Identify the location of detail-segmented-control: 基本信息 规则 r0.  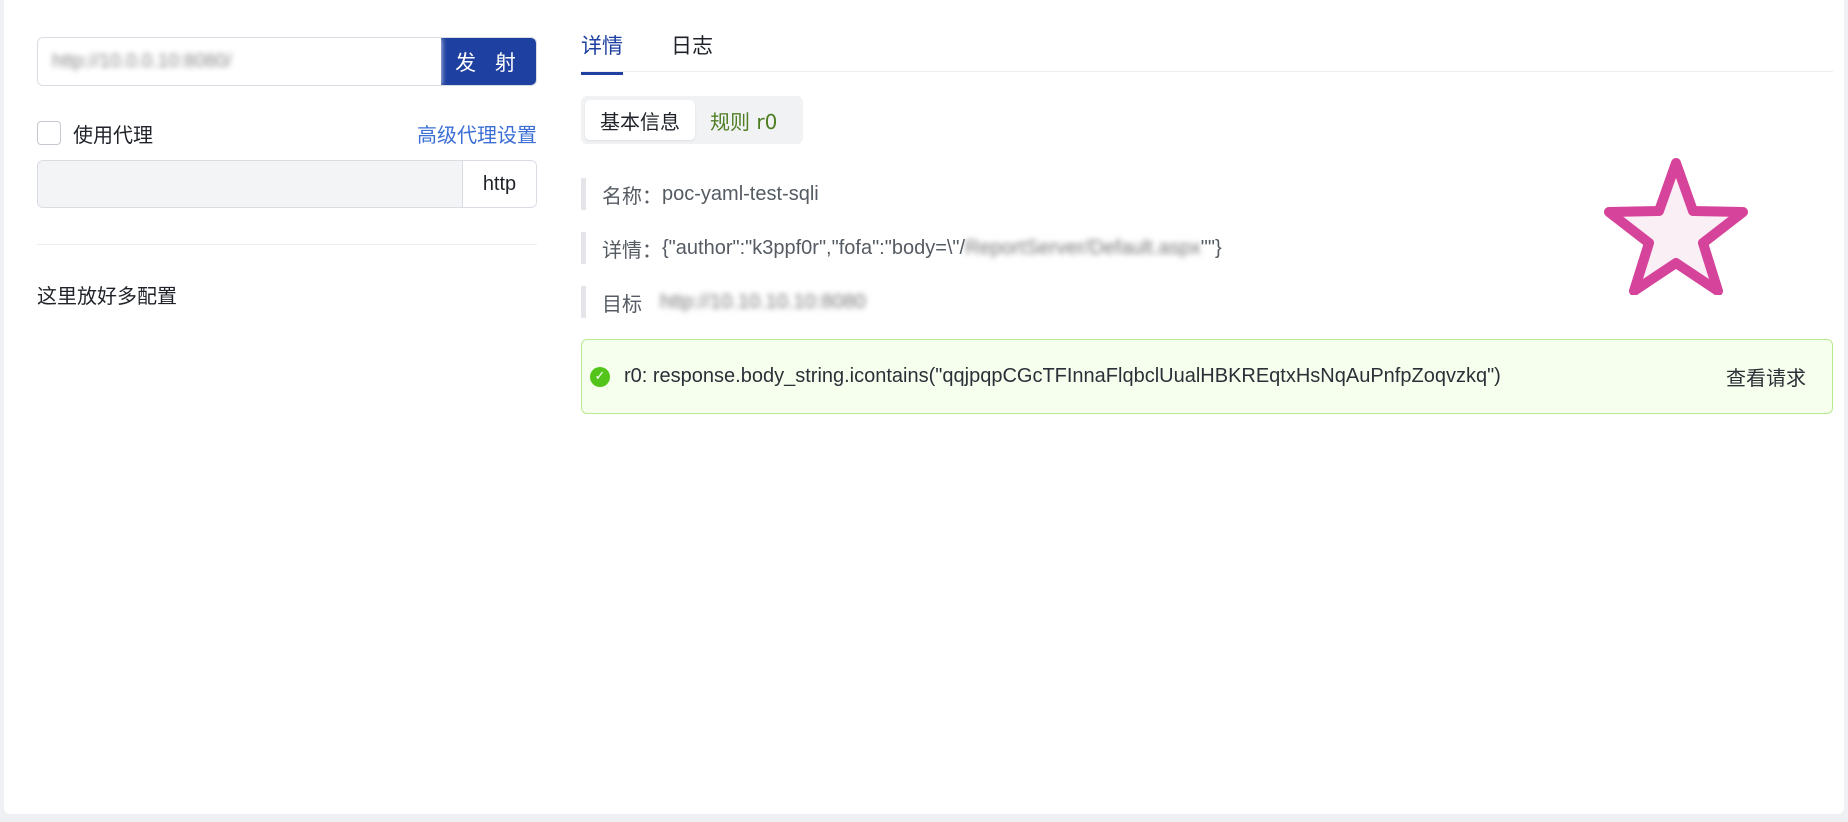
(692, 120).